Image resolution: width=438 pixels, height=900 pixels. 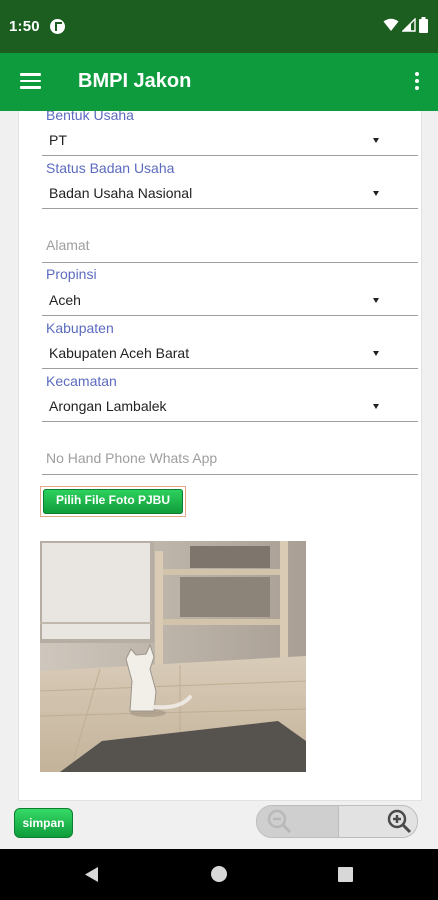 I want to click on status-badan-usaha-label: Status Badan Usaha, so click(x=110, y=168).